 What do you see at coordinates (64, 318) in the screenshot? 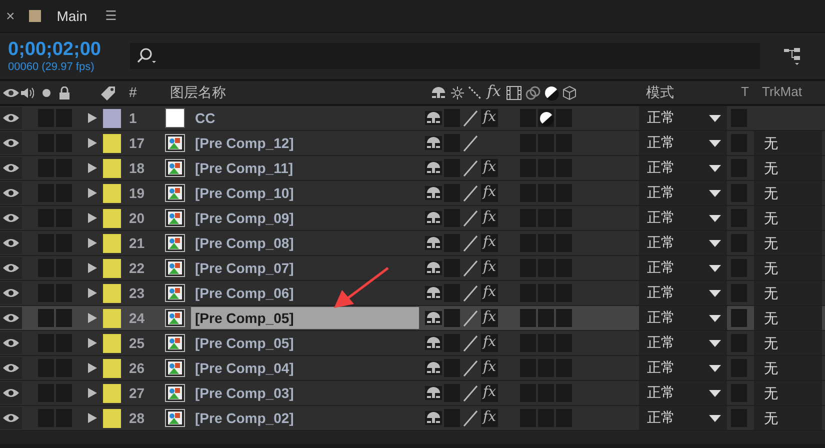
I see `lock-toggle` at bounding box center [64, 318].